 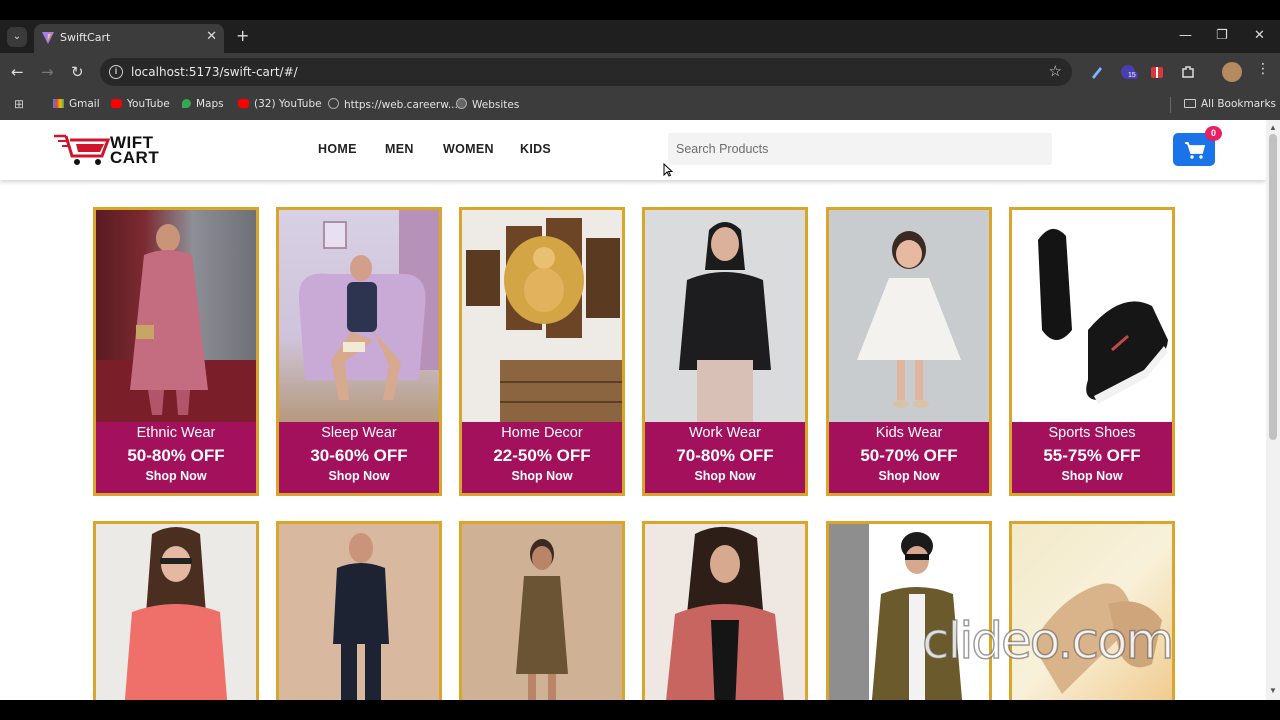 I want to click on clideo-watermark: clideo.com, so click(x=1048, y=641).